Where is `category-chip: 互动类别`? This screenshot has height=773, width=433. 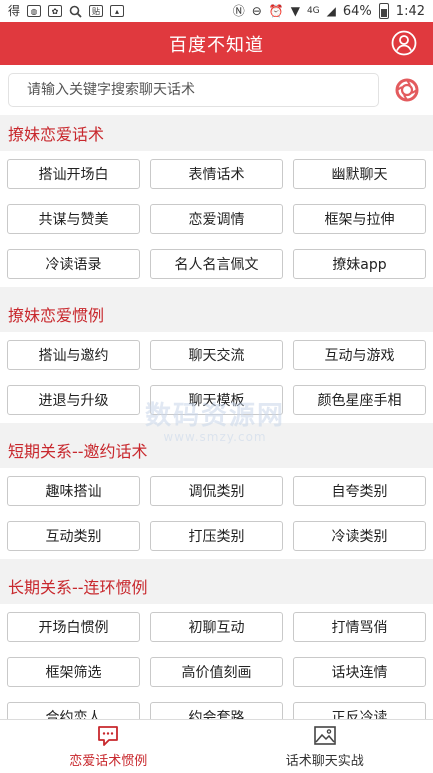 category-chip: 互动类别 is located at coordinates (73, 536).